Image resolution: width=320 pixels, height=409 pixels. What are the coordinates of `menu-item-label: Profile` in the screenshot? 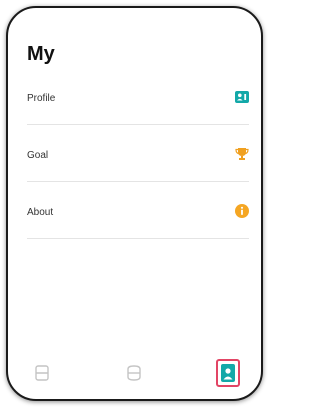 It's located at (41, 98).